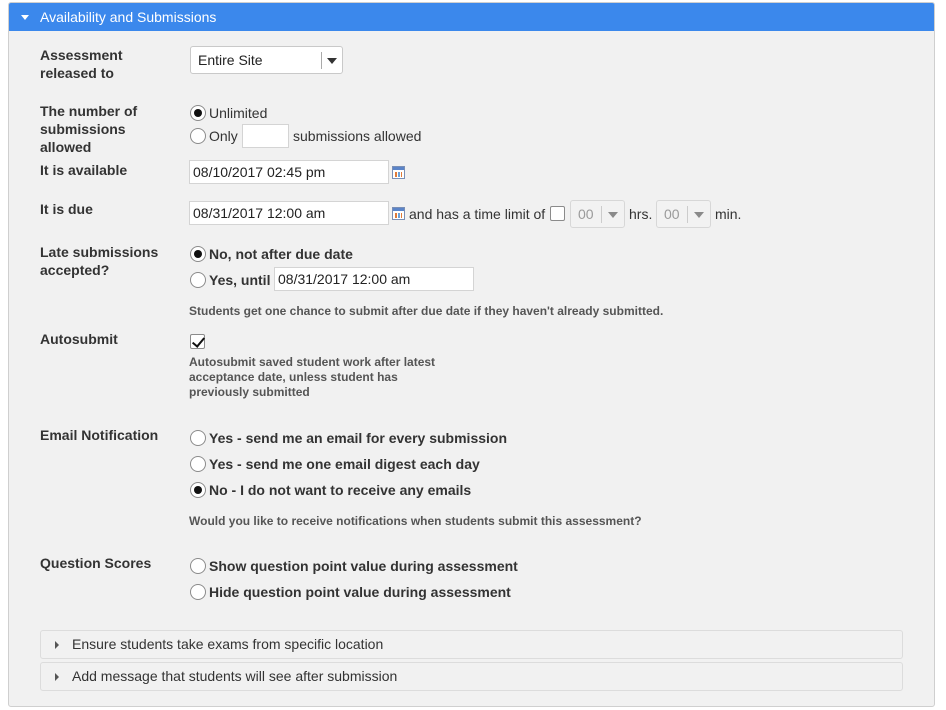  Describe the element at coordinates (99, 435) in the screenshot. I see `email-label: Email Notification` at that location.